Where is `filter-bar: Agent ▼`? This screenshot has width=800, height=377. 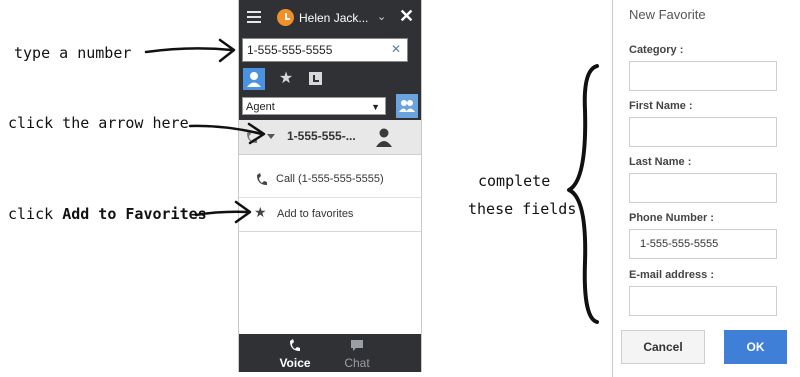
filter-bar: Agent ▼ is located at coordinates (330, 107).